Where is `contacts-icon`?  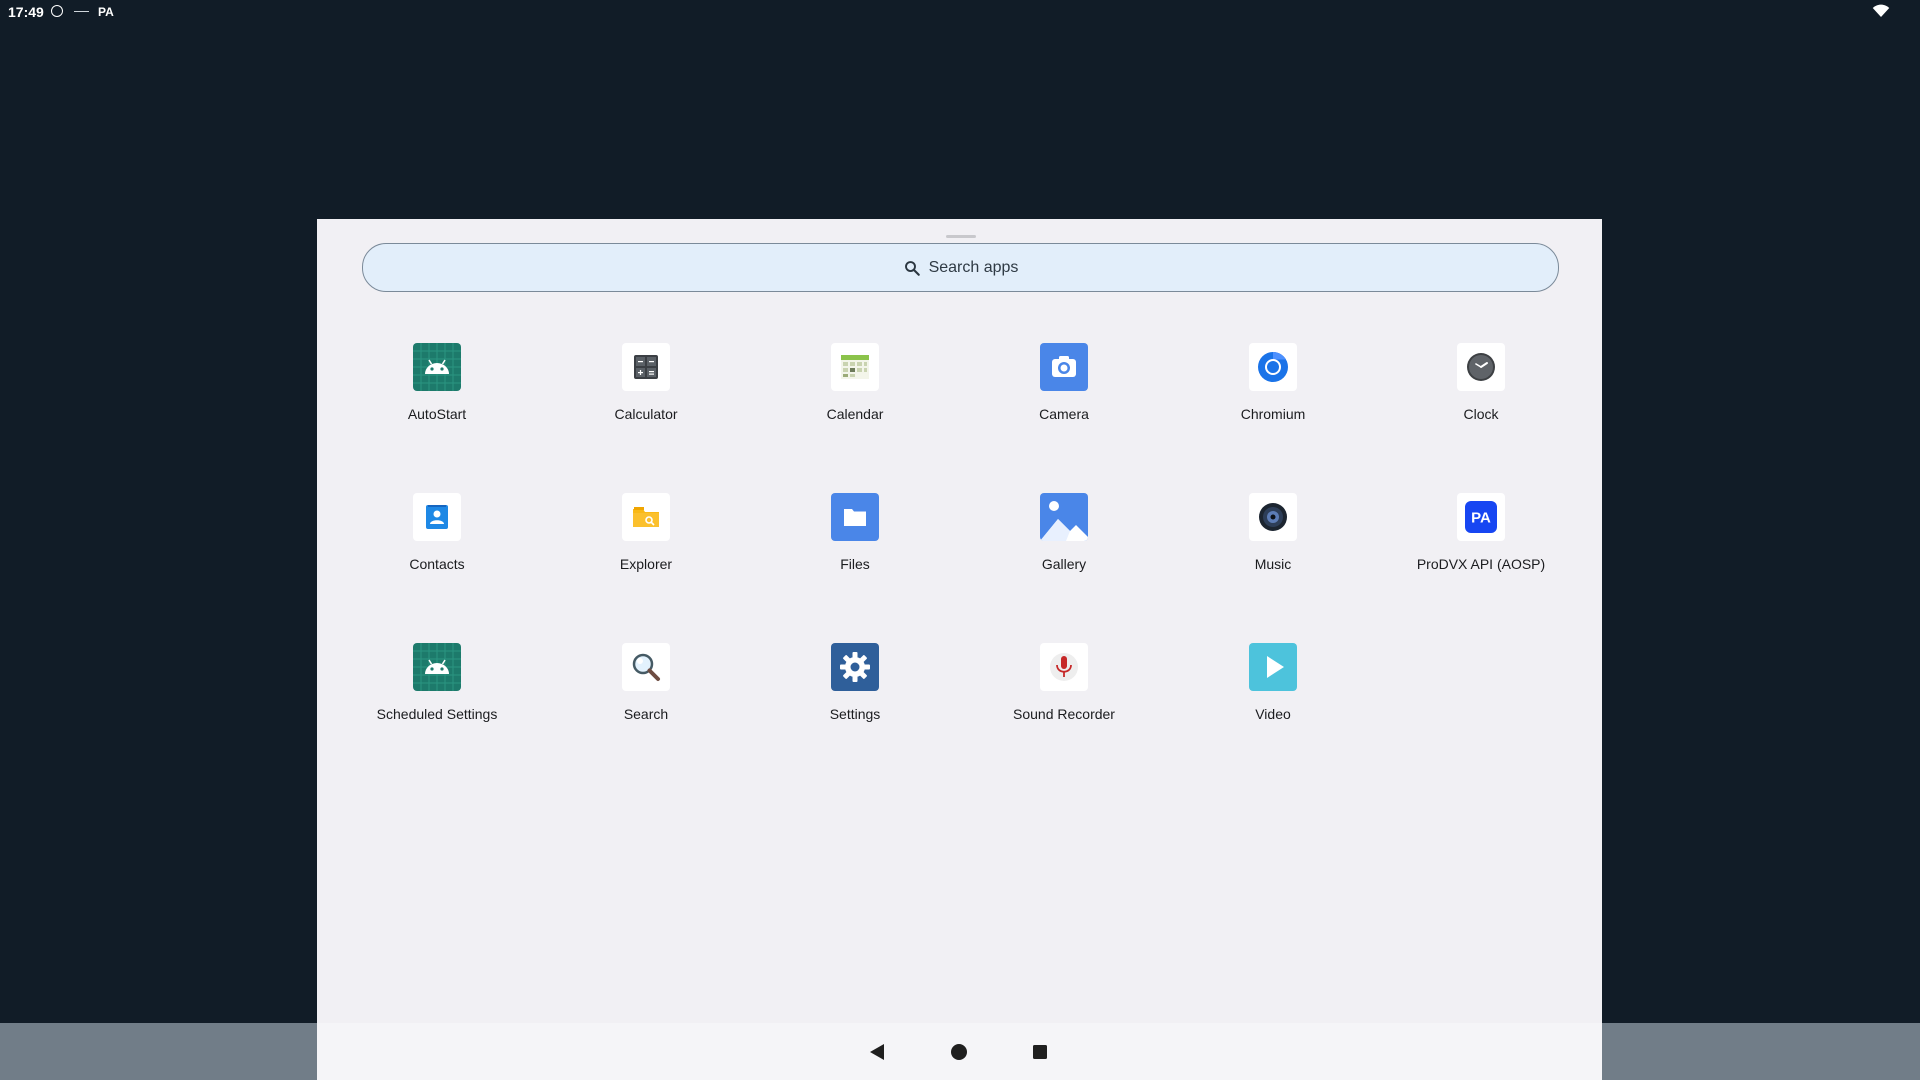
contacts-icon is located at coordinates (437, 517).